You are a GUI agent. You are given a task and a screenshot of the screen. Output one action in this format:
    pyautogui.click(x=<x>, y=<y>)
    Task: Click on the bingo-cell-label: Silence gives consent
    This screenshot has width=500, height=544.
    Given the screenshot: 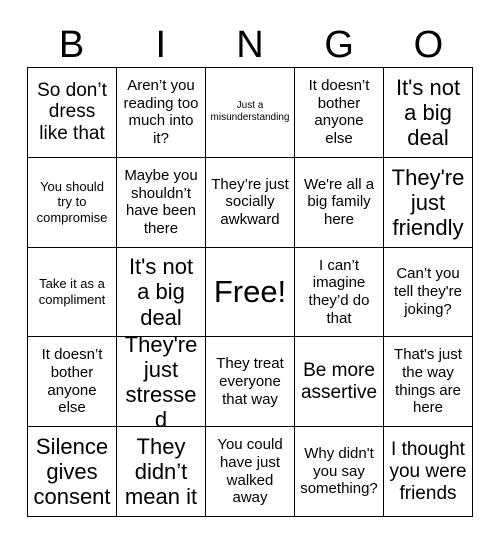 What is the action you would take?
    pyautogui.click(x=72, y=471)
    